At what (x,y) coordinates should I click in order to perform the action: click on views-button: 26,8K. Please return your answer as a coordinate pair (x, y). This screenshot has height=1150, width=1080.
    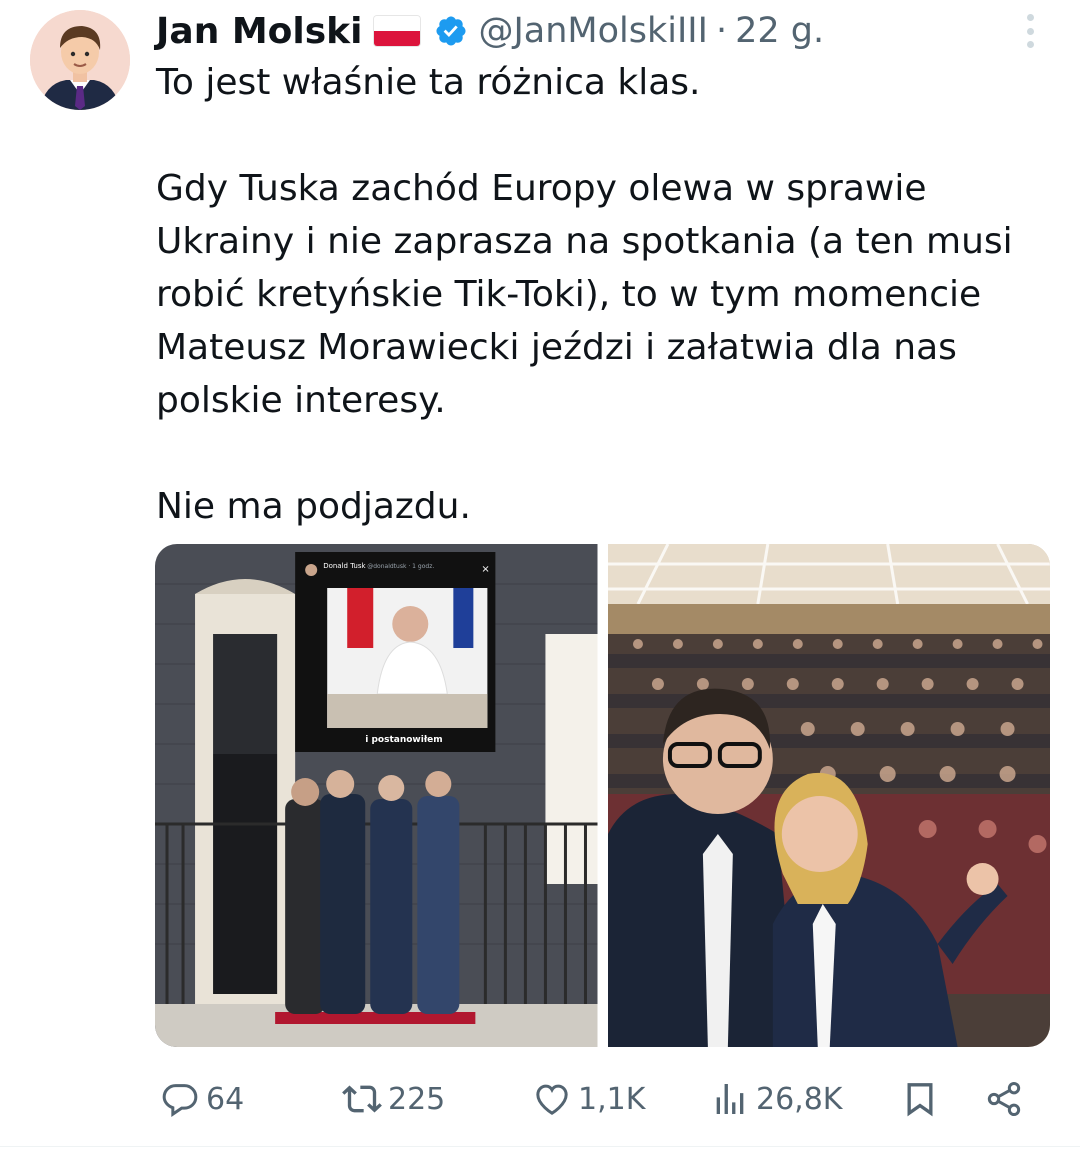
    Looking at the image, I should click on (776, 1099).